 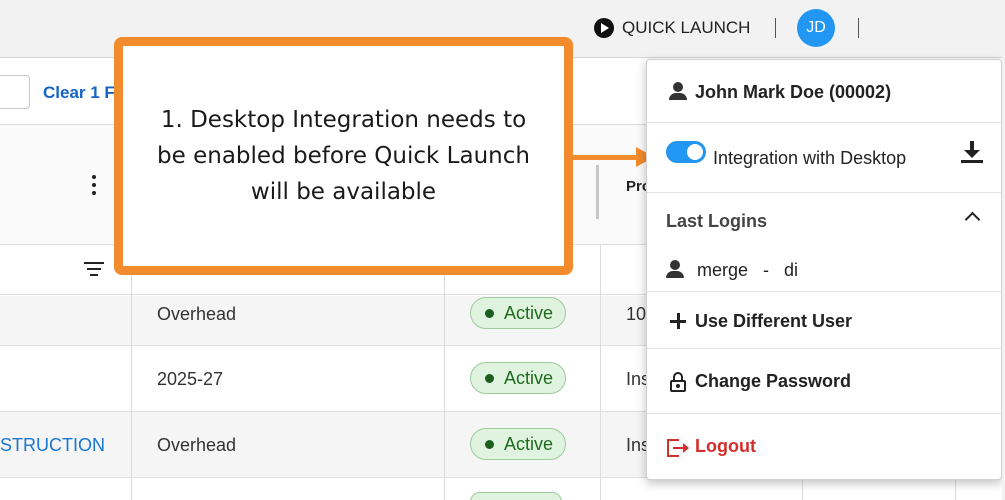 I want to click on integration-toggle, so click(x=686, y=152).